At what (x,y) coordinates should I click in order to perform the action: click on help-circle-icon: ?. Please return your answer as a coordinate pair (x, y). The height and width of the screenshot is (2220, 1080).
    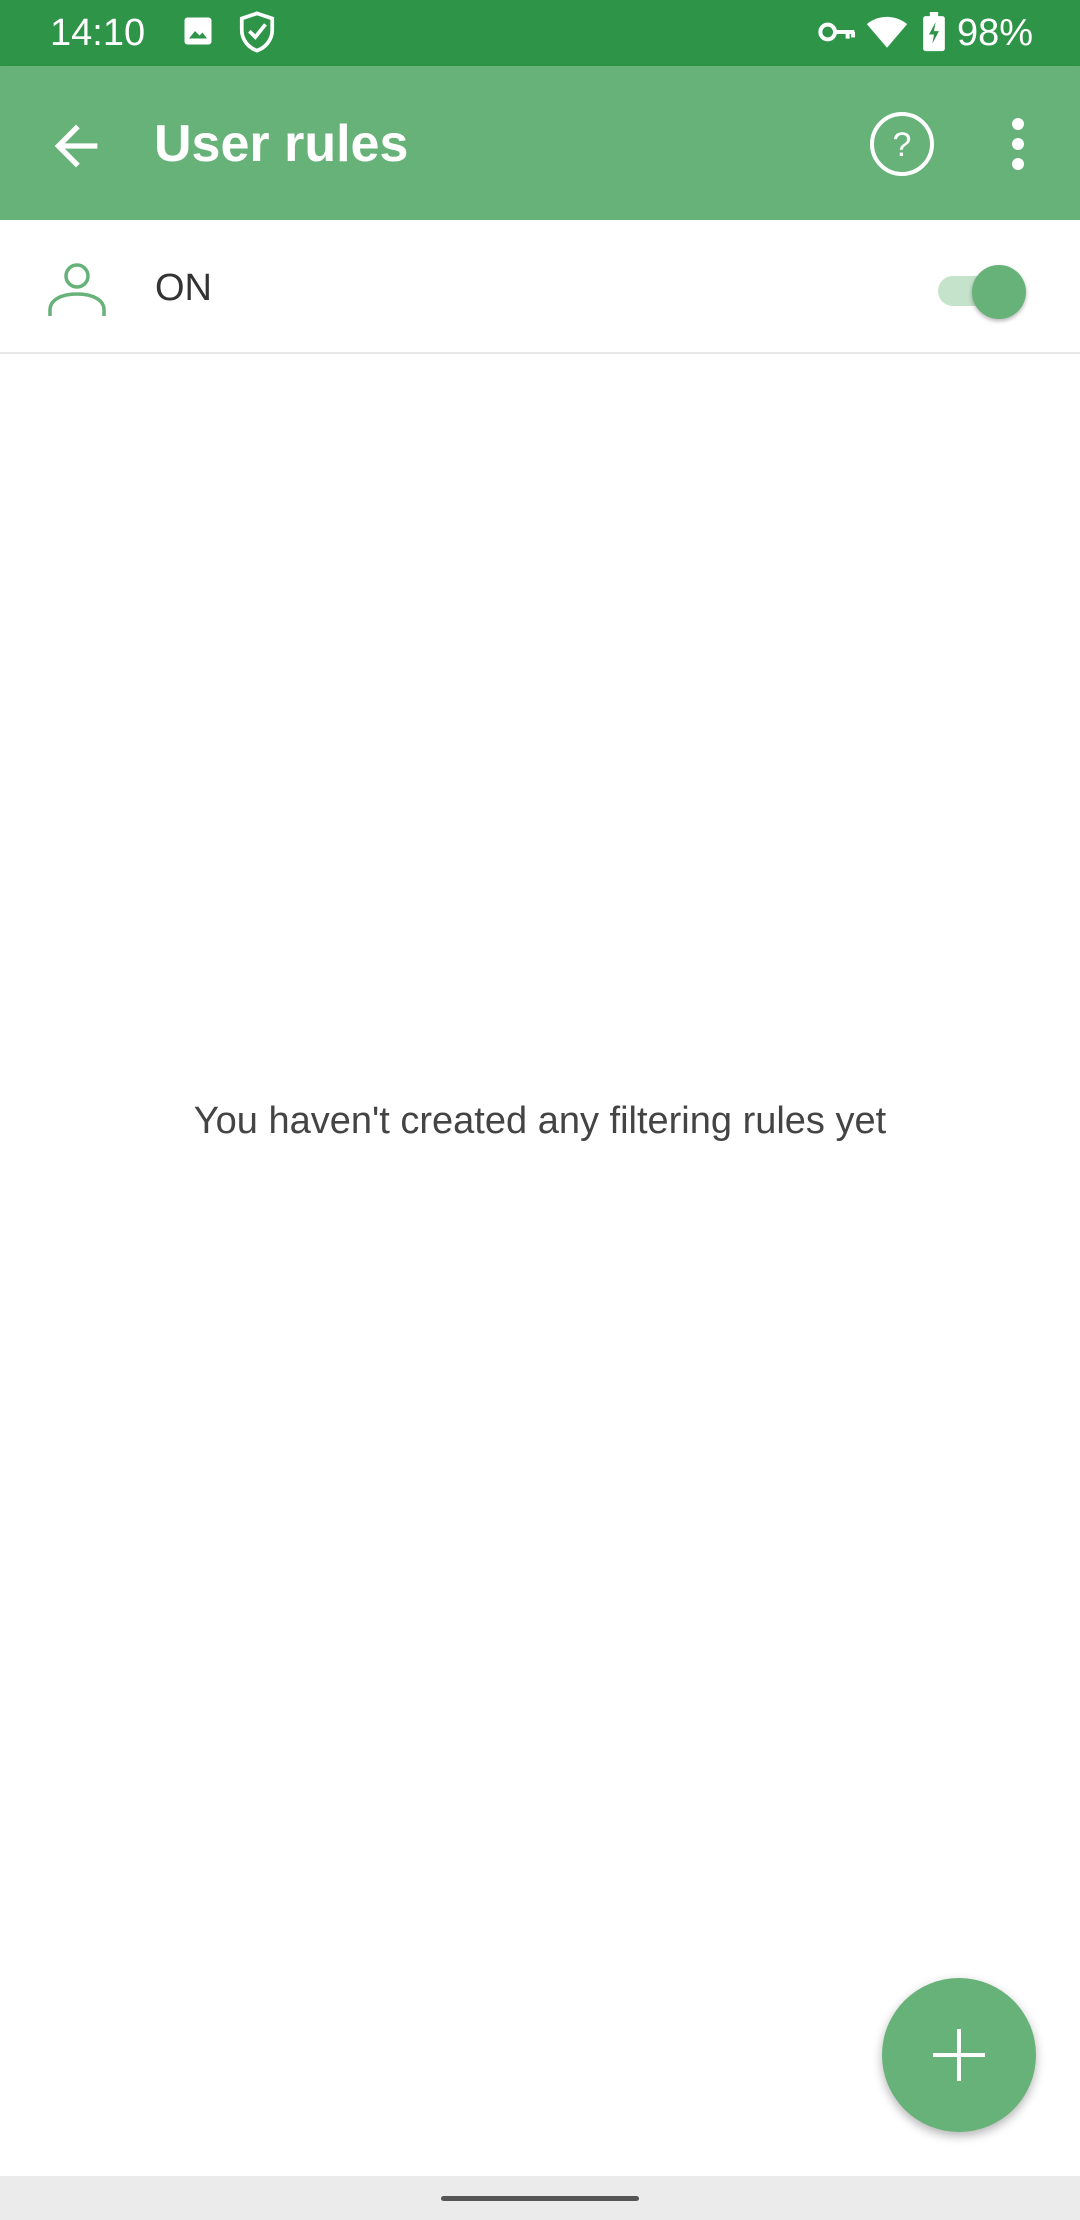
    Looking at the image, I should click on (902, 144).